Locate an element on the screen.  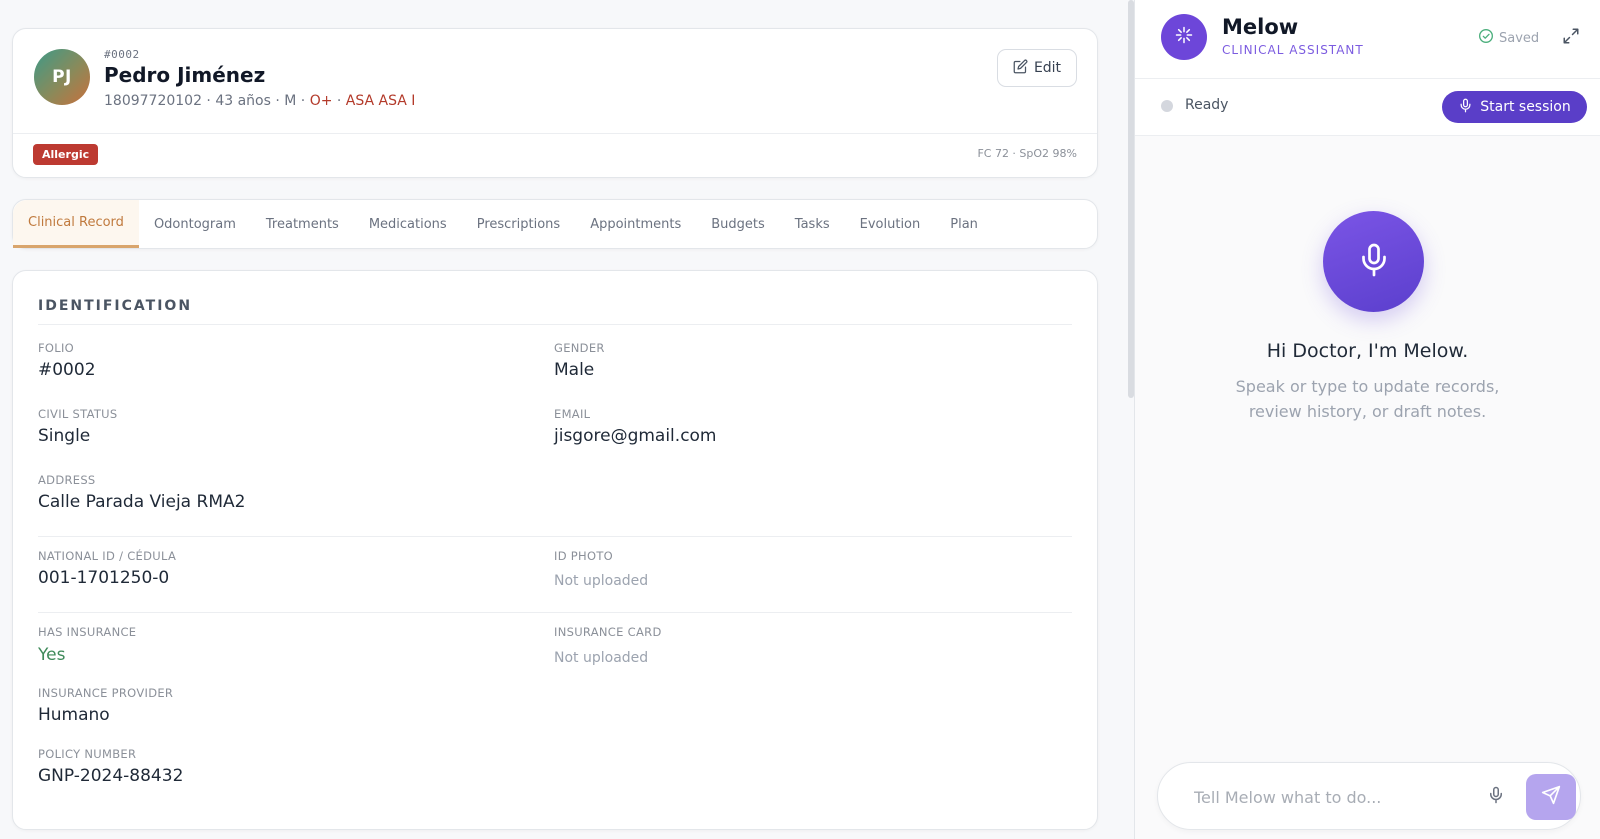
assistant-greeting: Hi Doctor, I'm Melow. is located at coordinates (1367, 351).